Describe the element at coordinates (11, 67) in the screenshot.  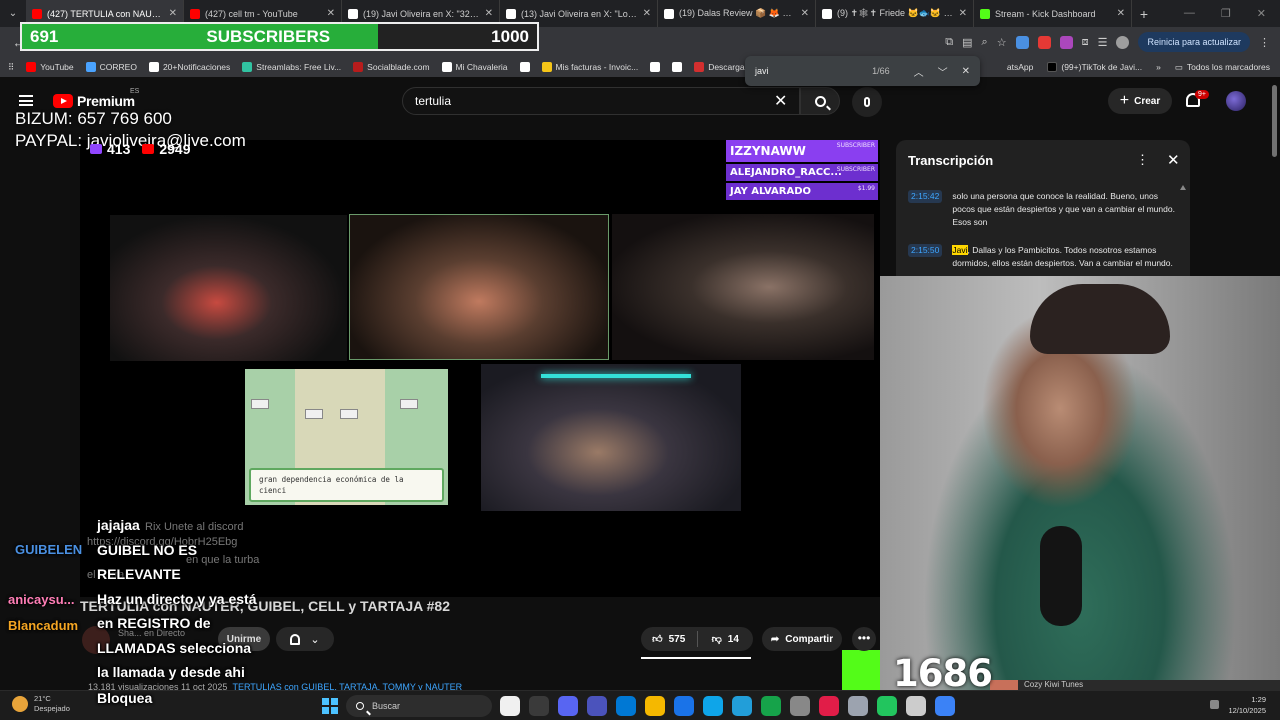
I see `apps-grid-icon: ⠿` at that location.